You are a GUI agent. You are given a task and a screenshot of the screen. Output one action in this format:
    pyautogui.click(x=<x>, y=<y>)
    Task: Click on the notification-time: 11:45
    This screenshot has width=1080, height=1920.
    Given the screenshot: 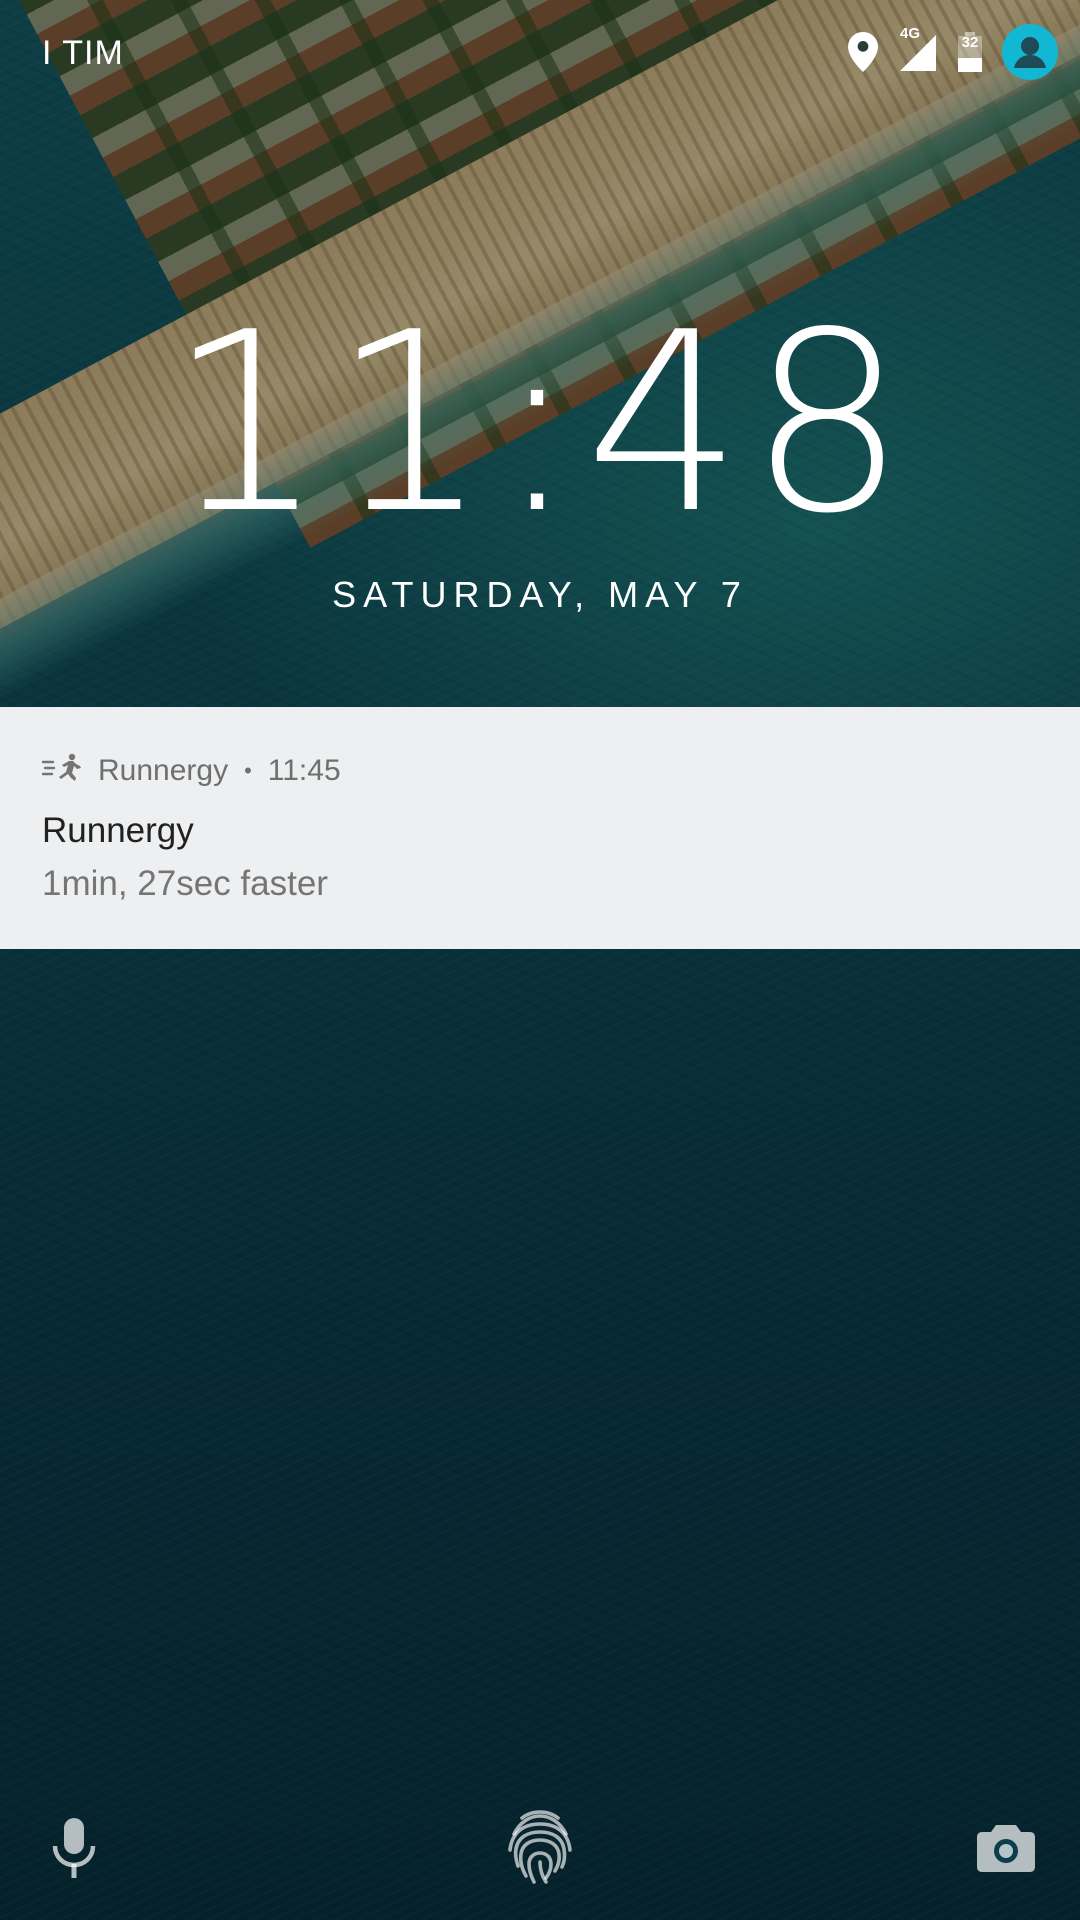 What is the action you would take?
    pyautogui.click(x=304, y=770)
    